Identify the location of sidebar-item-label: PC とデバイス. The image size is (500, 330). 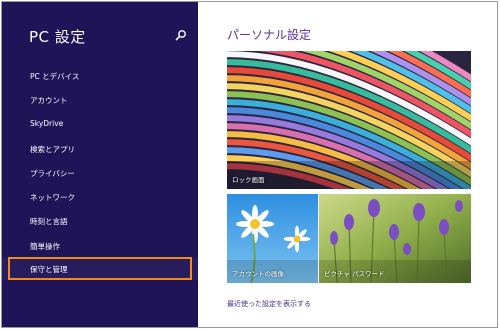
(55, 76).